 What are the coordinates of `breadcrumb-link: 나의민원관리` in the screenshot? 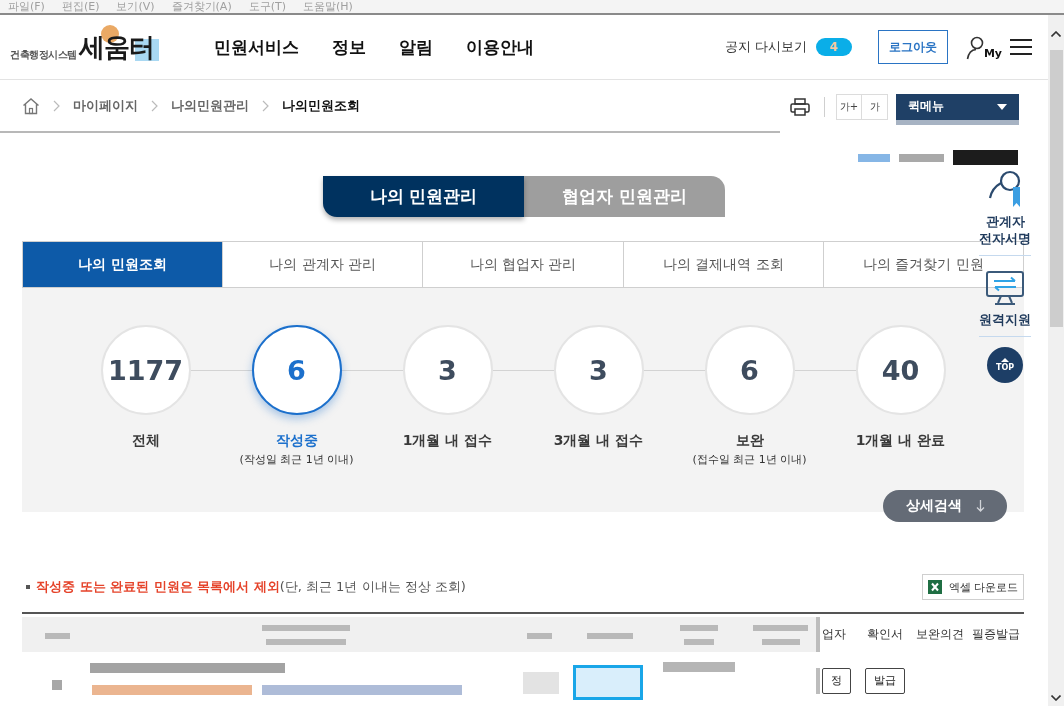 It's located at (210, 105).